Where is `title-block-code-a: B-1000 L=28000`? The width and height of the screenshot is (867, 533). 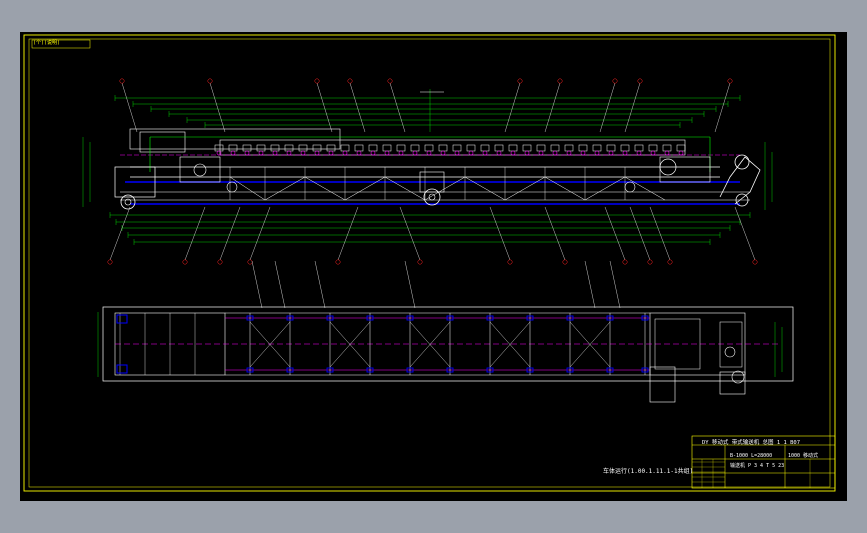
title-block-code-a: B-1000 L=28000 is located at coordinates (751, 456).